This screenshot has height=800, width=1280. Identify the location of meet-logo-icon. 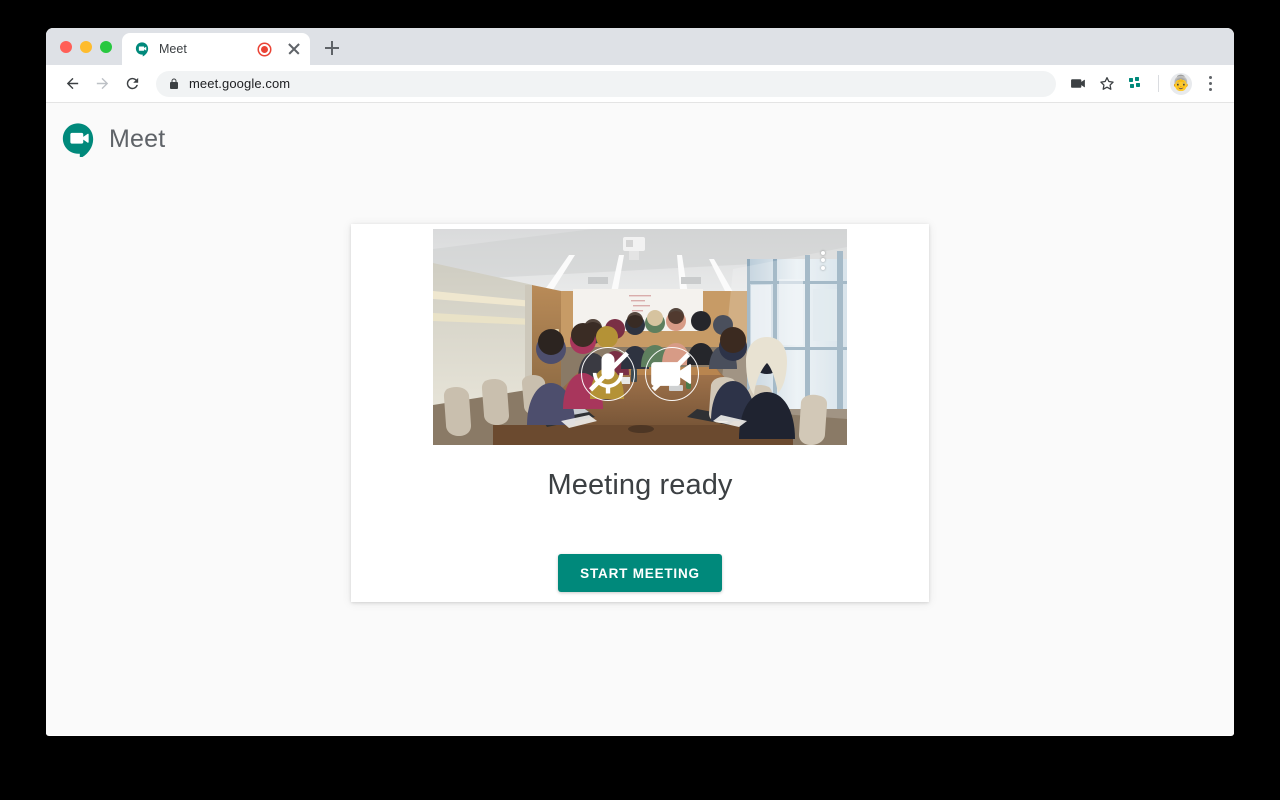
(78, 140).